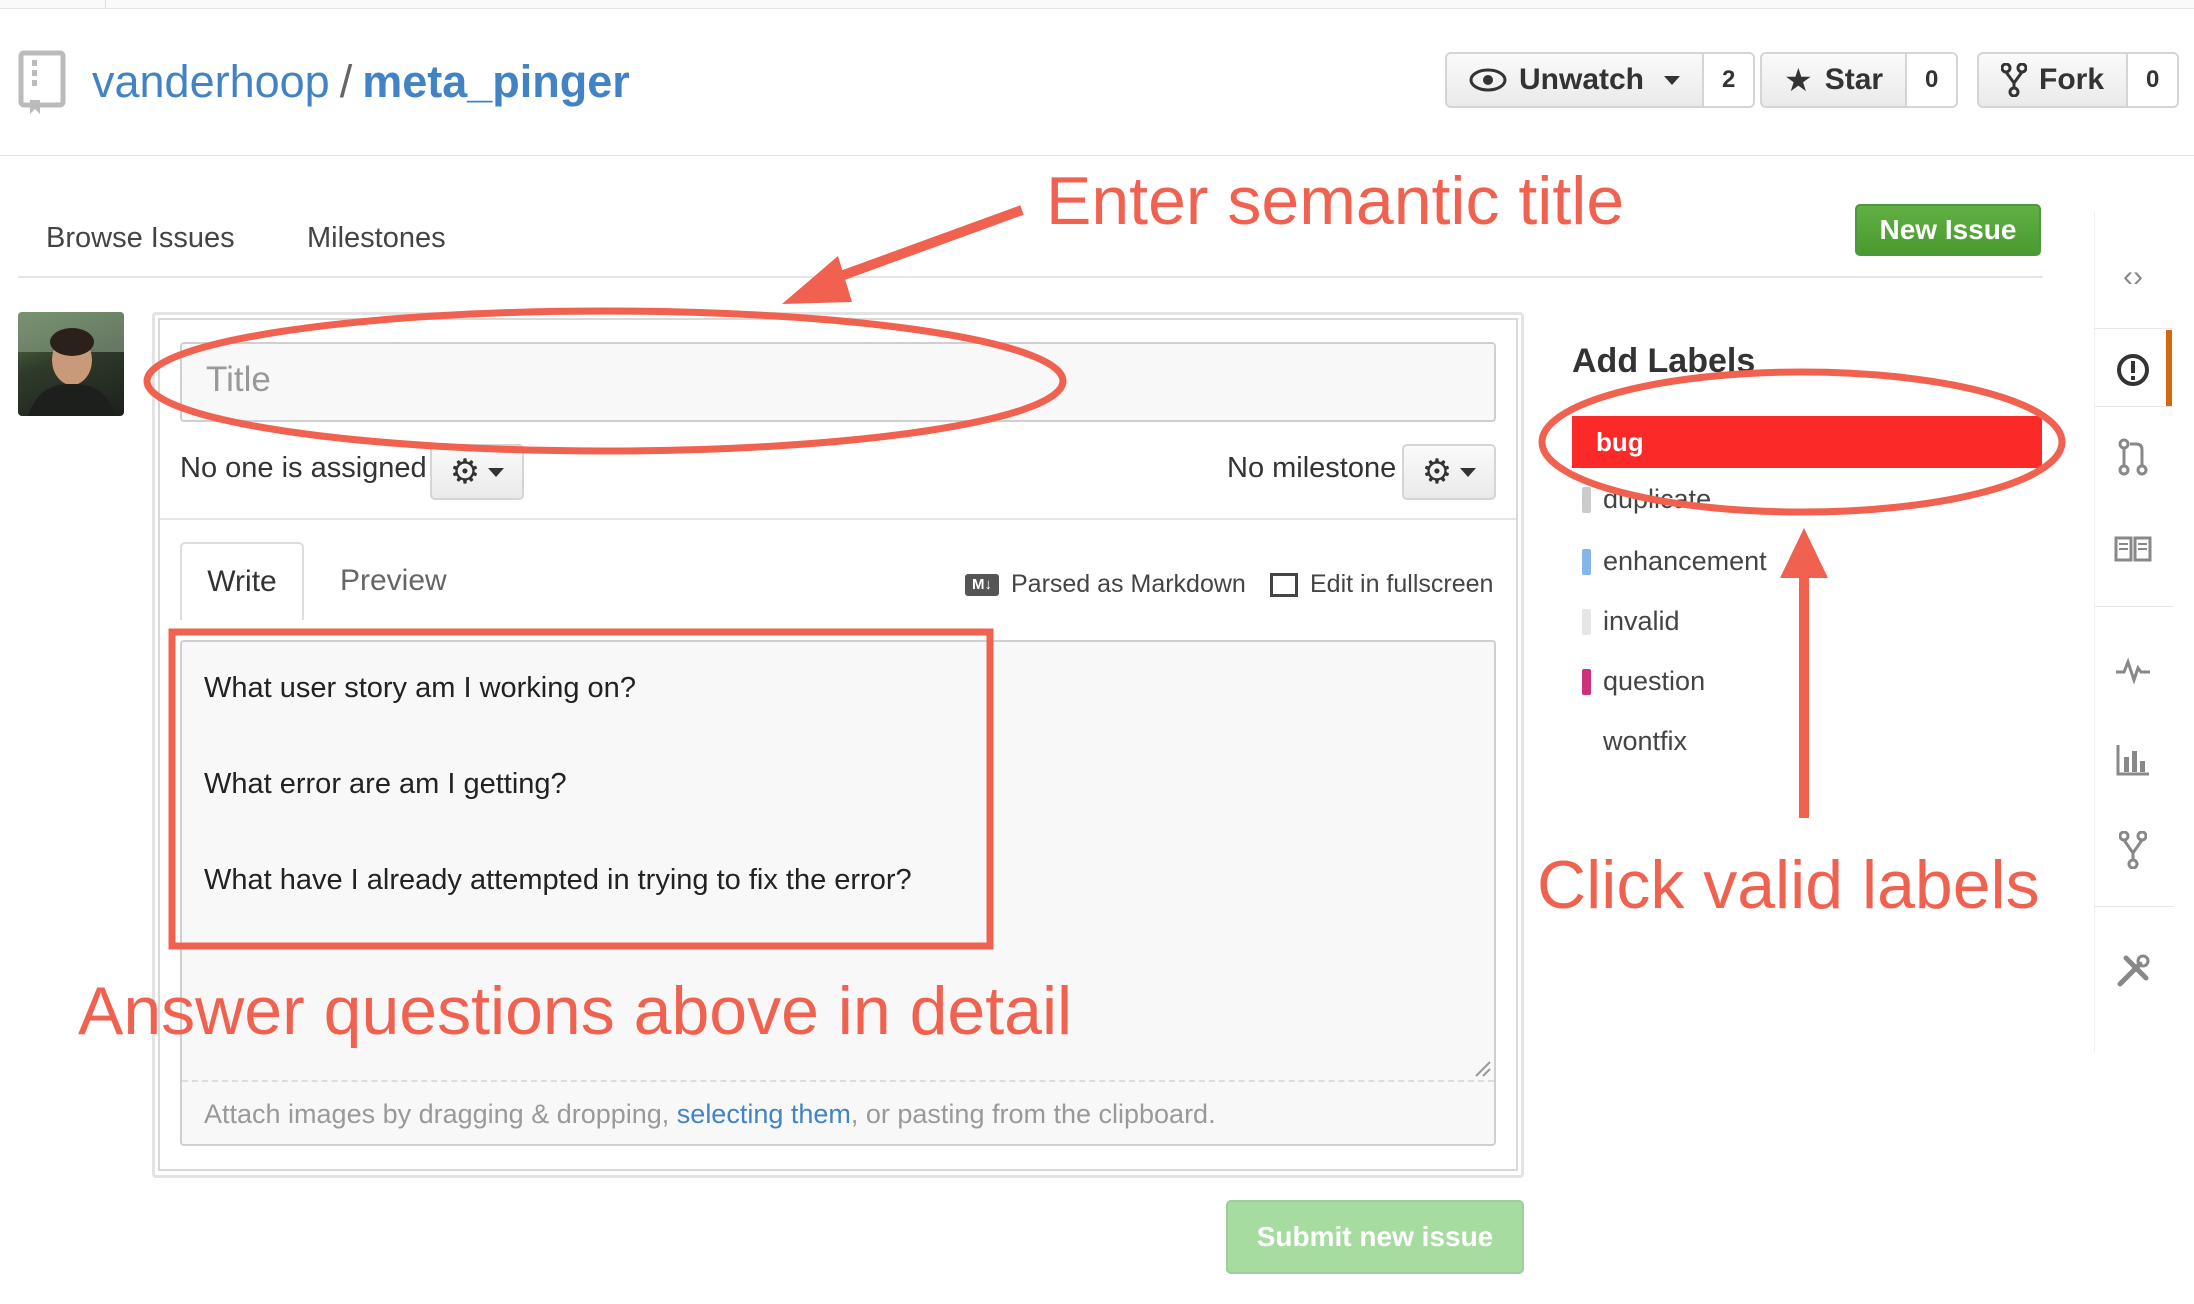 This screenshot has height=1304, width=2194. What do you see at coordinates (2133, 971) in the screenshot?
I see `settings-tools-icon` at bounding box center [2133, 971].